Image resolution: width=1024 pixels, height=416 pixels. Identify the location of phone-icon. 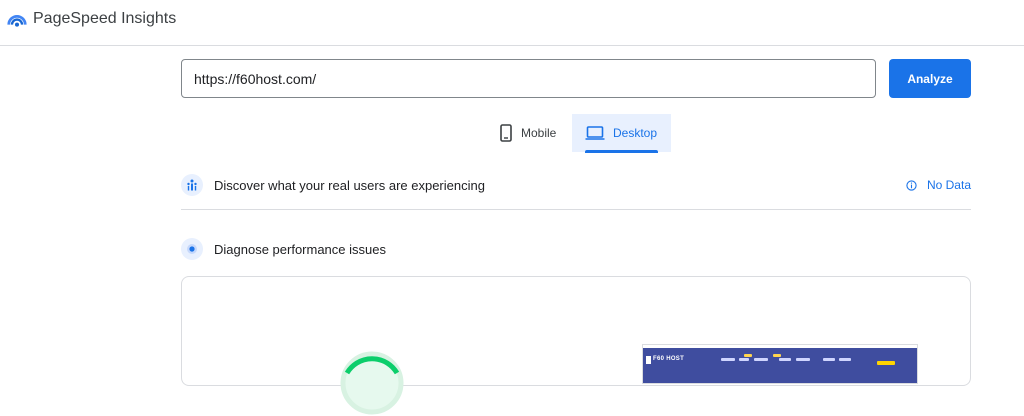
(506, 133).